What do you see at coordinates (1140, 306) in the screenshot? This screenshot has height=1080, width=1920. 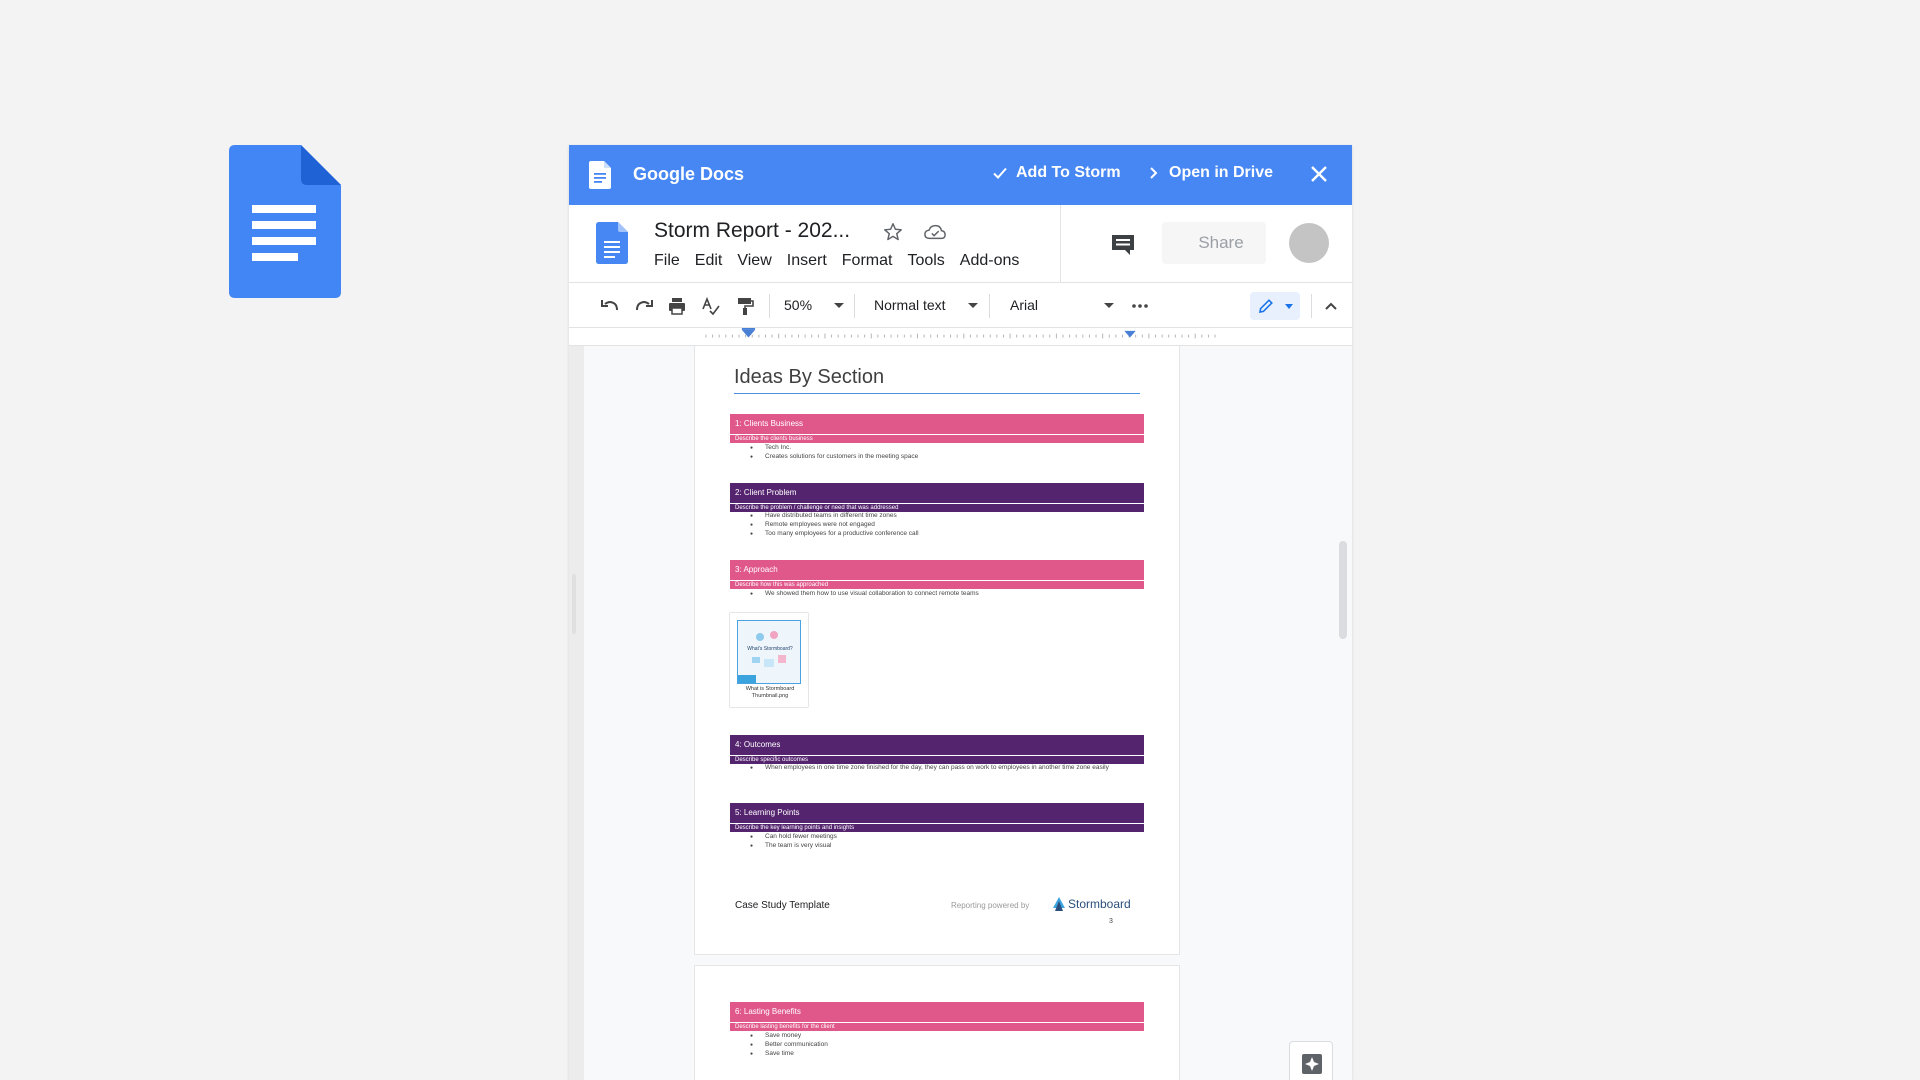 I see `more-options-icon` at bounding box center [1140, 306].